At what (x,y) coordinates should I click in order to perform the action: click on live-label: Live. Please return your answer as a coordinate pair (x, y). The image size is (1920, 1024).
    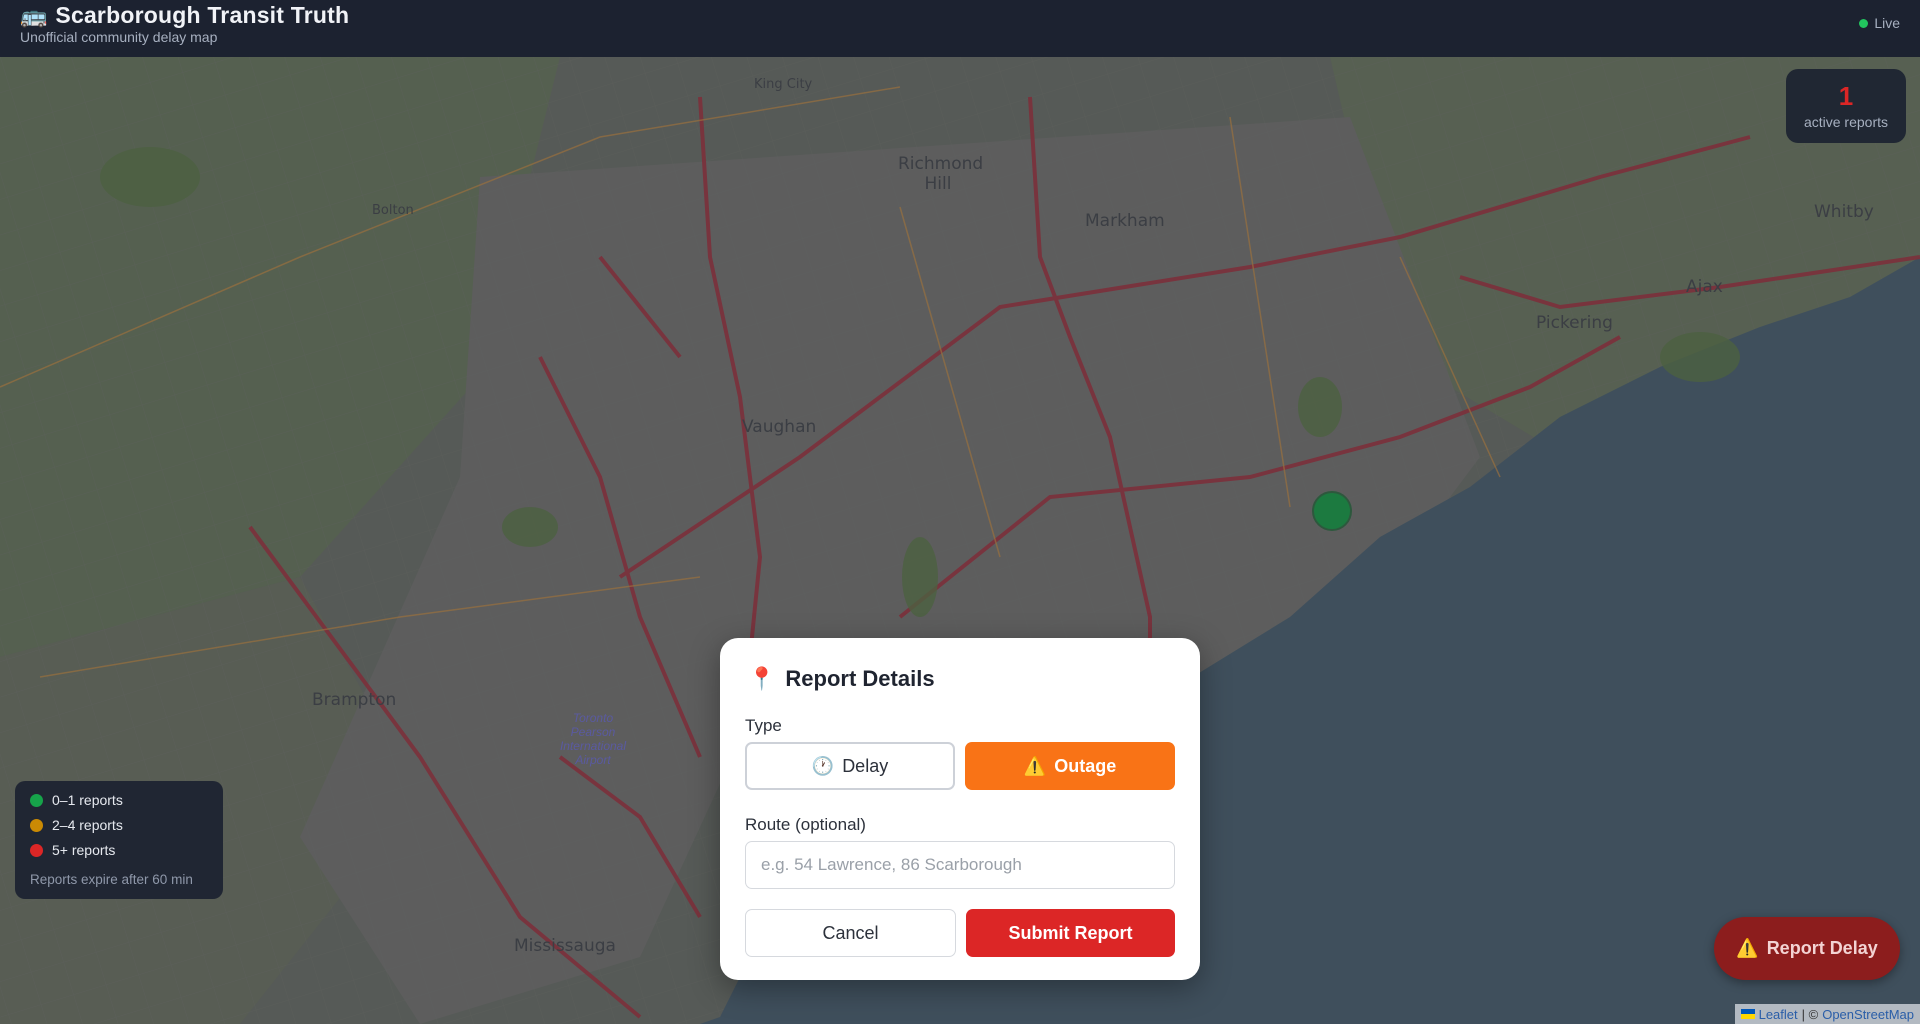
    Looking at the image, I should click on (1887, 23).